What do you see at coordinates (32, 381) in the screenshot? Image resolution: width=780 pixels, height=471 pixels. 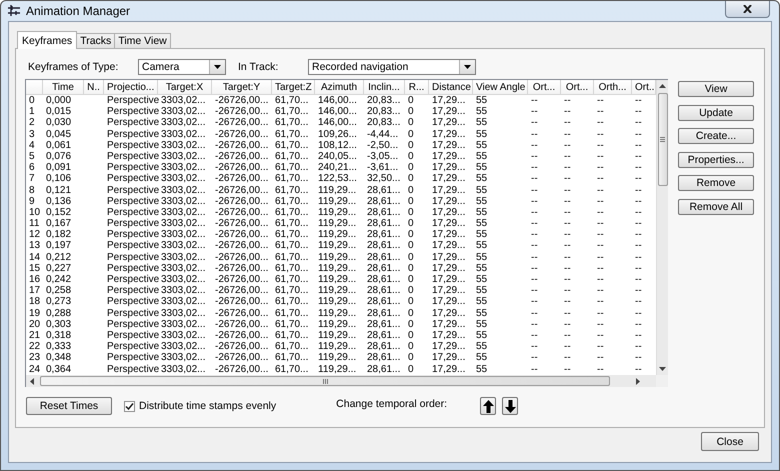 I see `scroll-left-icon` at bounding box center [32, 381].